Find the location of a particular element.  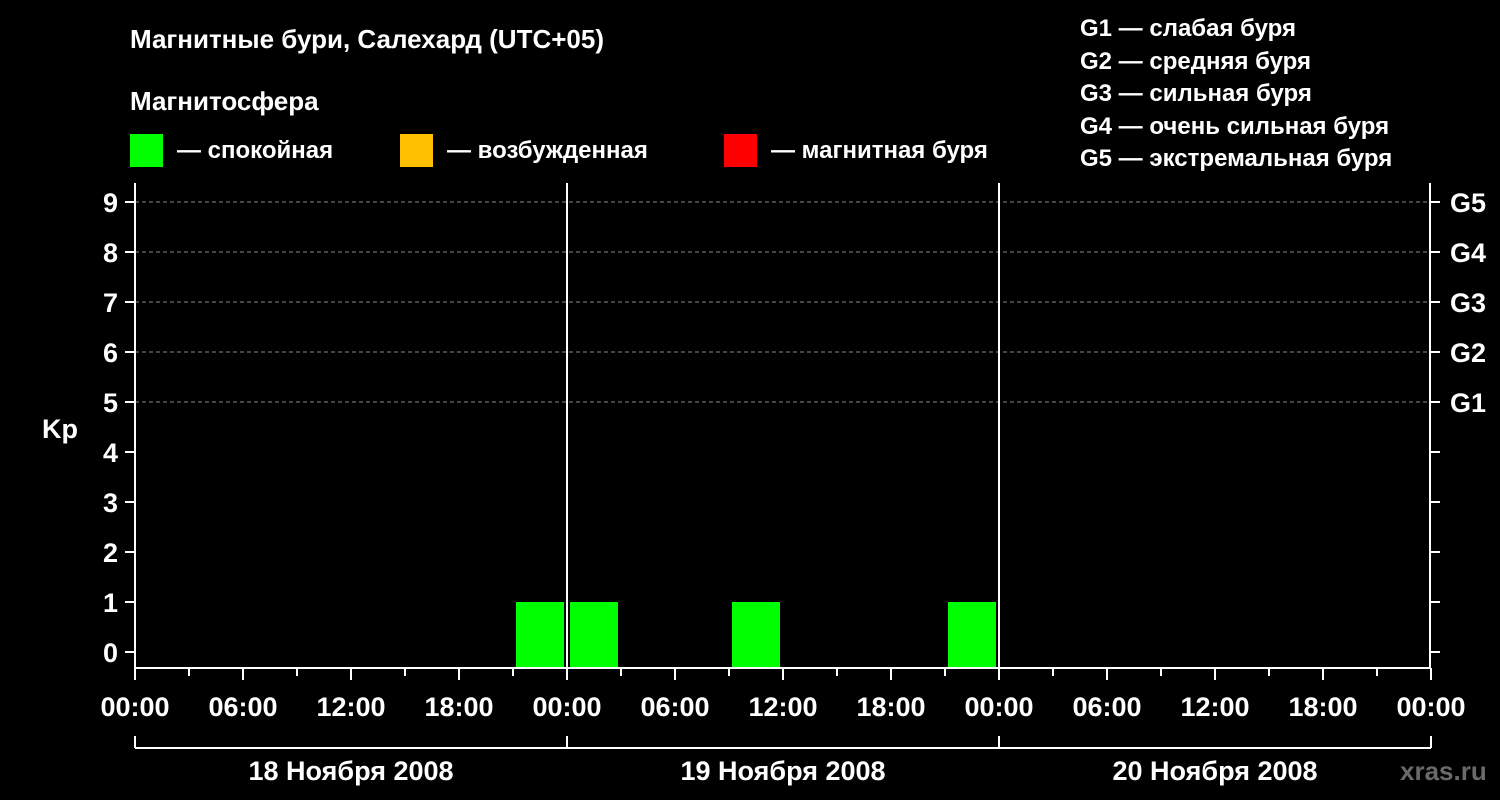

x-tick-label-4: 00:00 is located at coordinates (566, 707).